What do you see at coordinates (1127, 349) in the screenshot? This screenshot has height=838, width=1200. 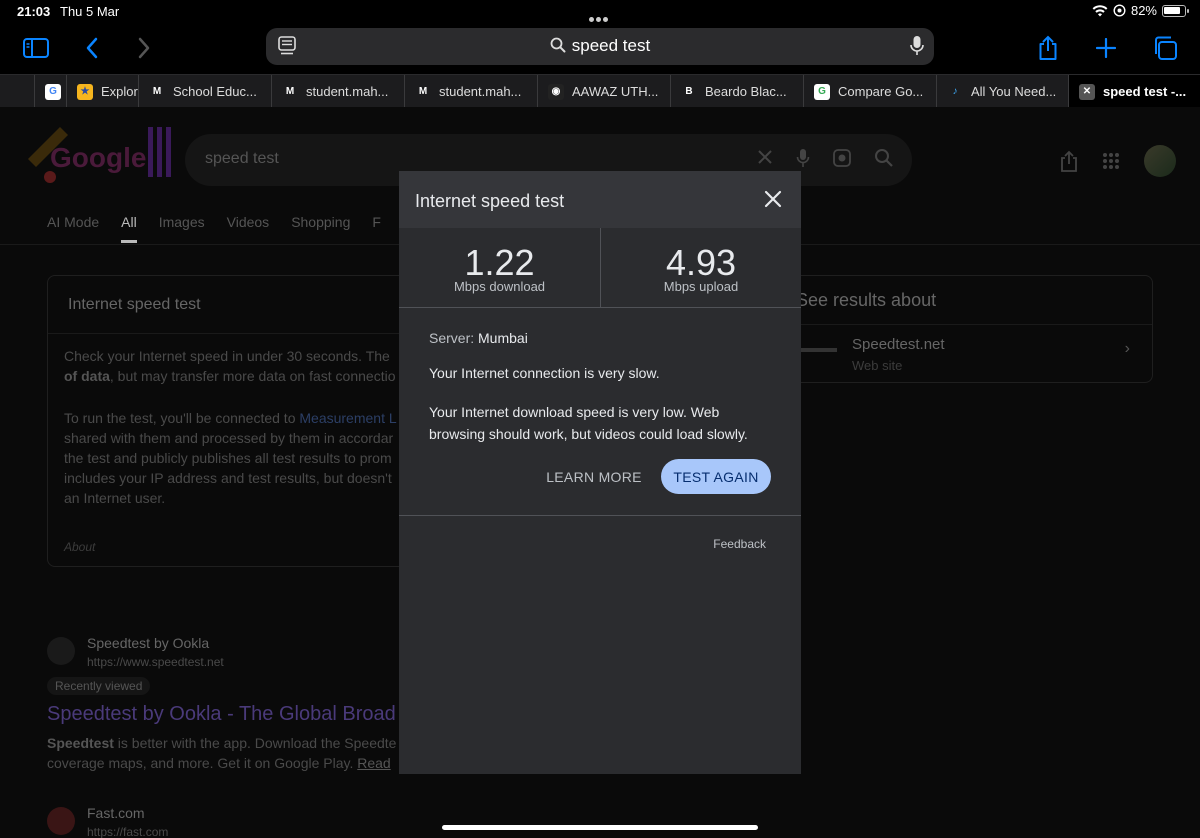 I see `chevron-right-icon: ›` at bounding box center [1127, 349].